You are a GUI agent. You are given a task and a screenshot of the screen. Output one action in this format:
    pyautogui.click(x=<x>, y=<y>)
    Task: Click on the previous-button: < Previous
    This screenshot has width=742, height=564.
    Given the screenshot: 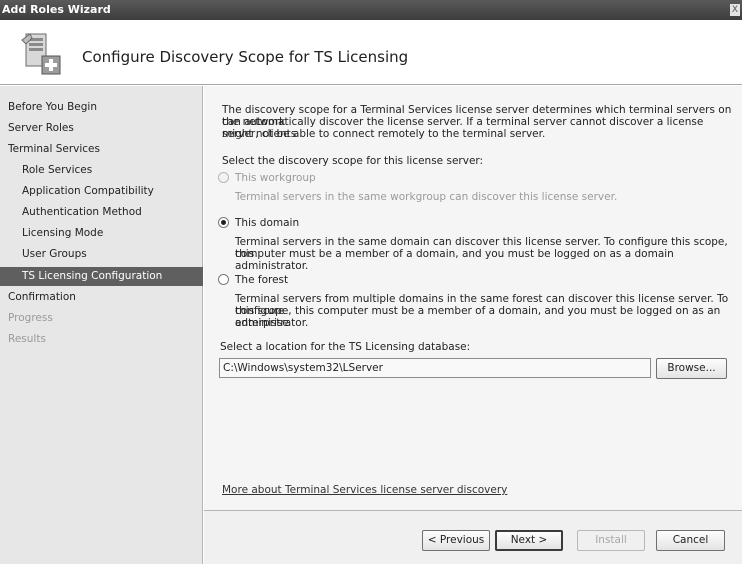 What is the action you would take?
    pyautogui.click(x=456, y=540)
    